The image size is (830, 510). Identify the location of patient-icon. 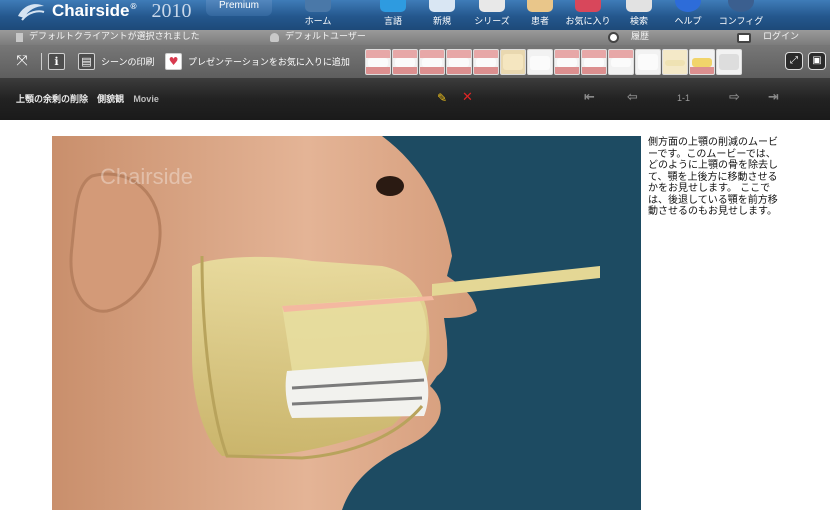
(540, 6).